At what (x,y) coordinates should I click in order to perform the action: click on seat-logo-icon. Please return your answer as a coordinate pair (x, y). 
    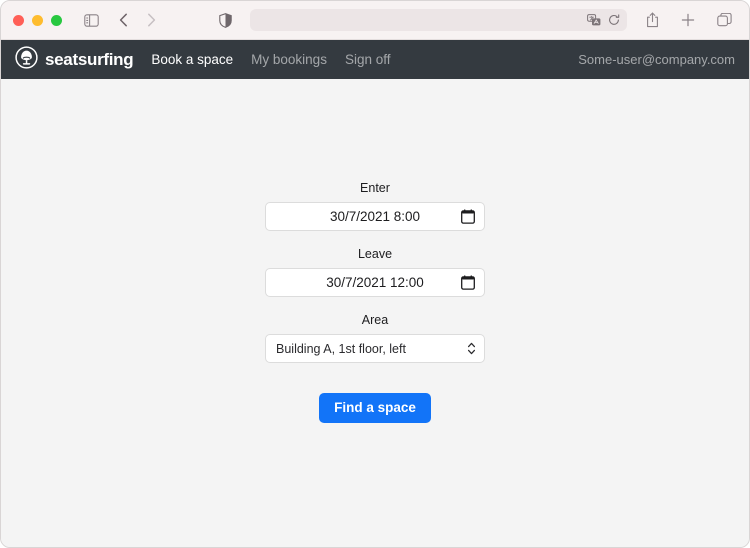
    Looking at the image, I should click on (26, 59).